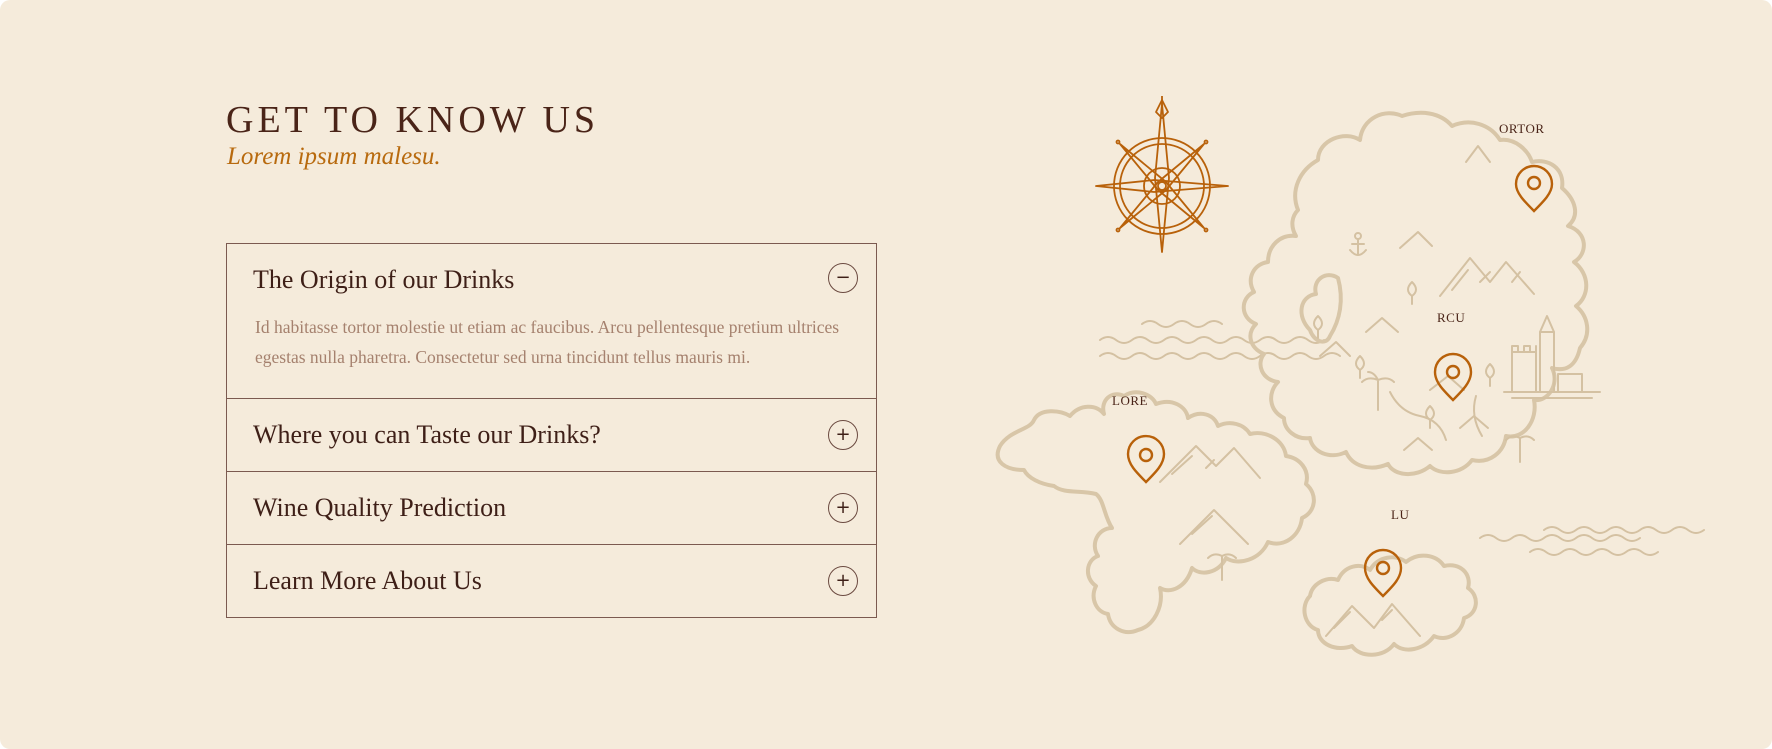 This screenshot has width=1772, height=749. What do you see at coordinates (1436, 416) in the screenshot?
I see `river` at bounding box center [1436, 416].